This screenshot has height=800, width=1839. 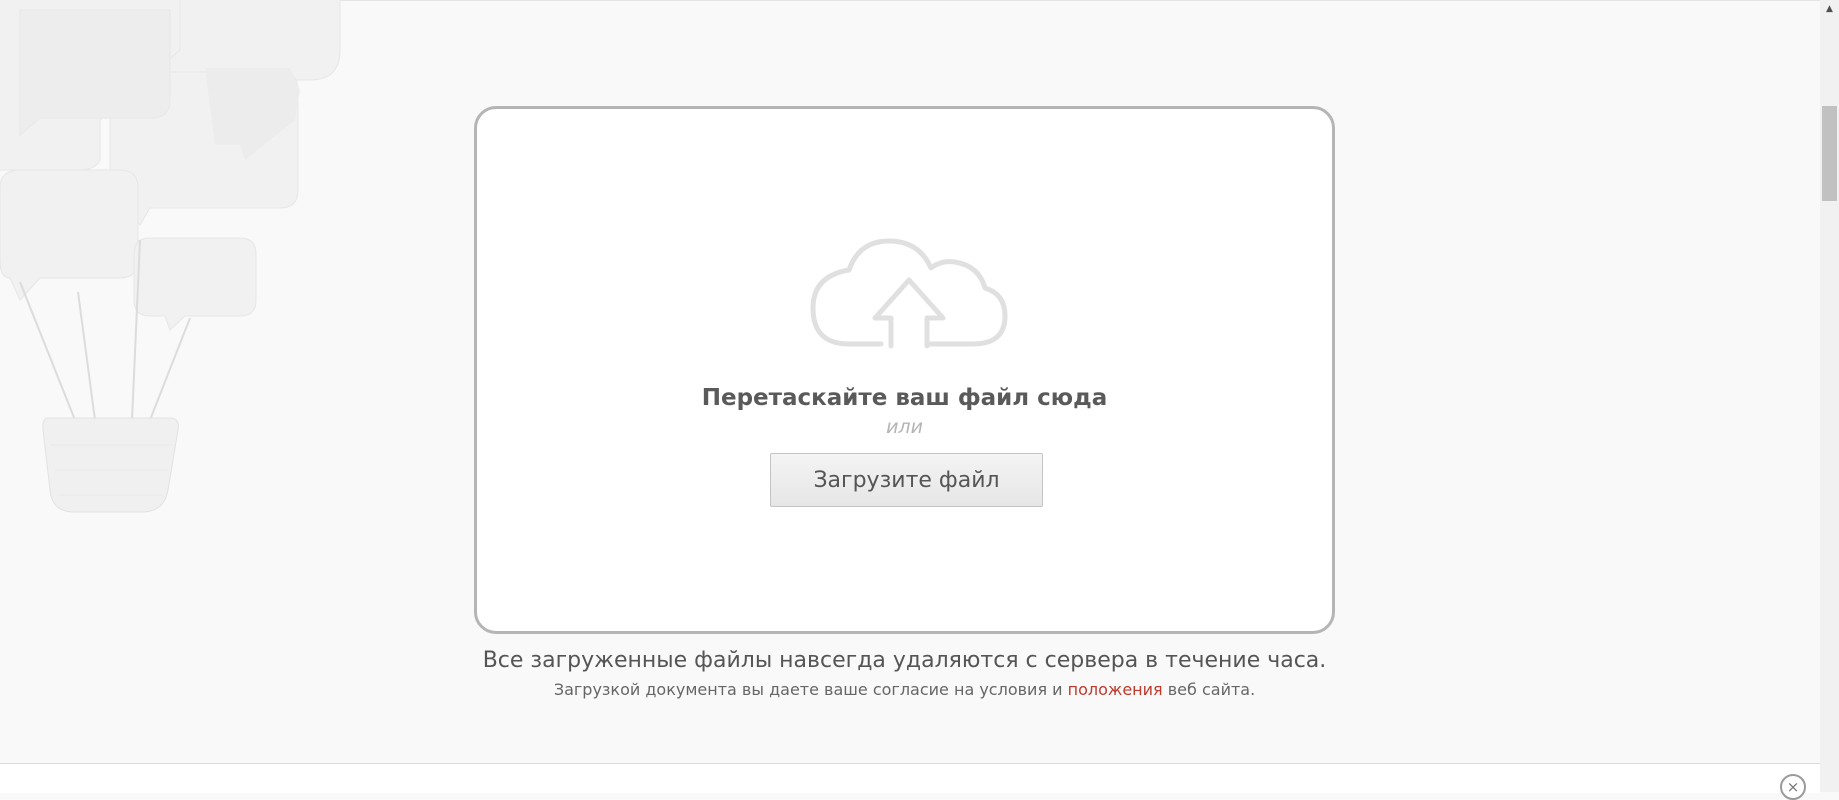 I want to click on close-icon: ×, so click(x=1793, y=787).